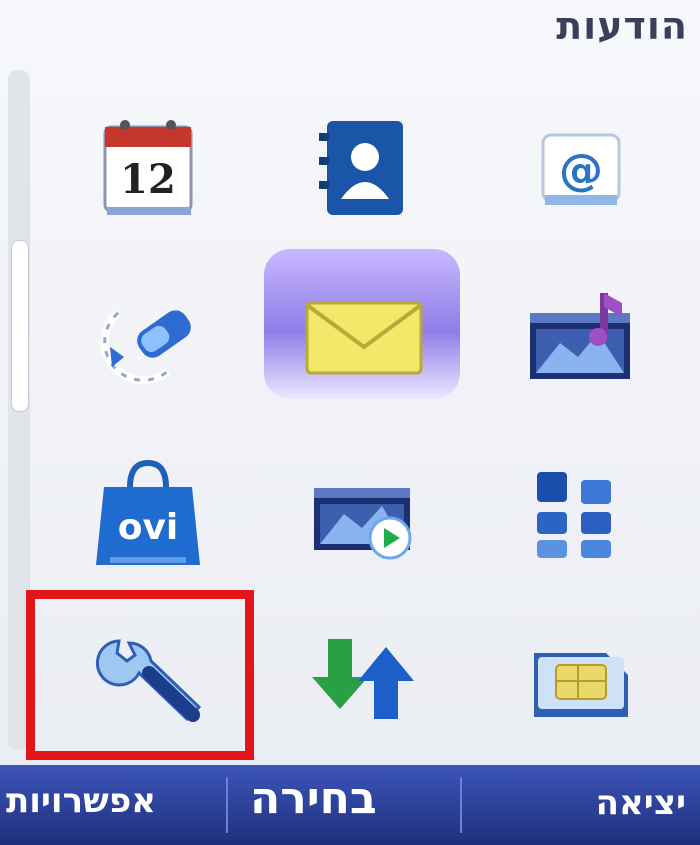  I want to click on ovi-logo-text: ovi, so click(148, 527).